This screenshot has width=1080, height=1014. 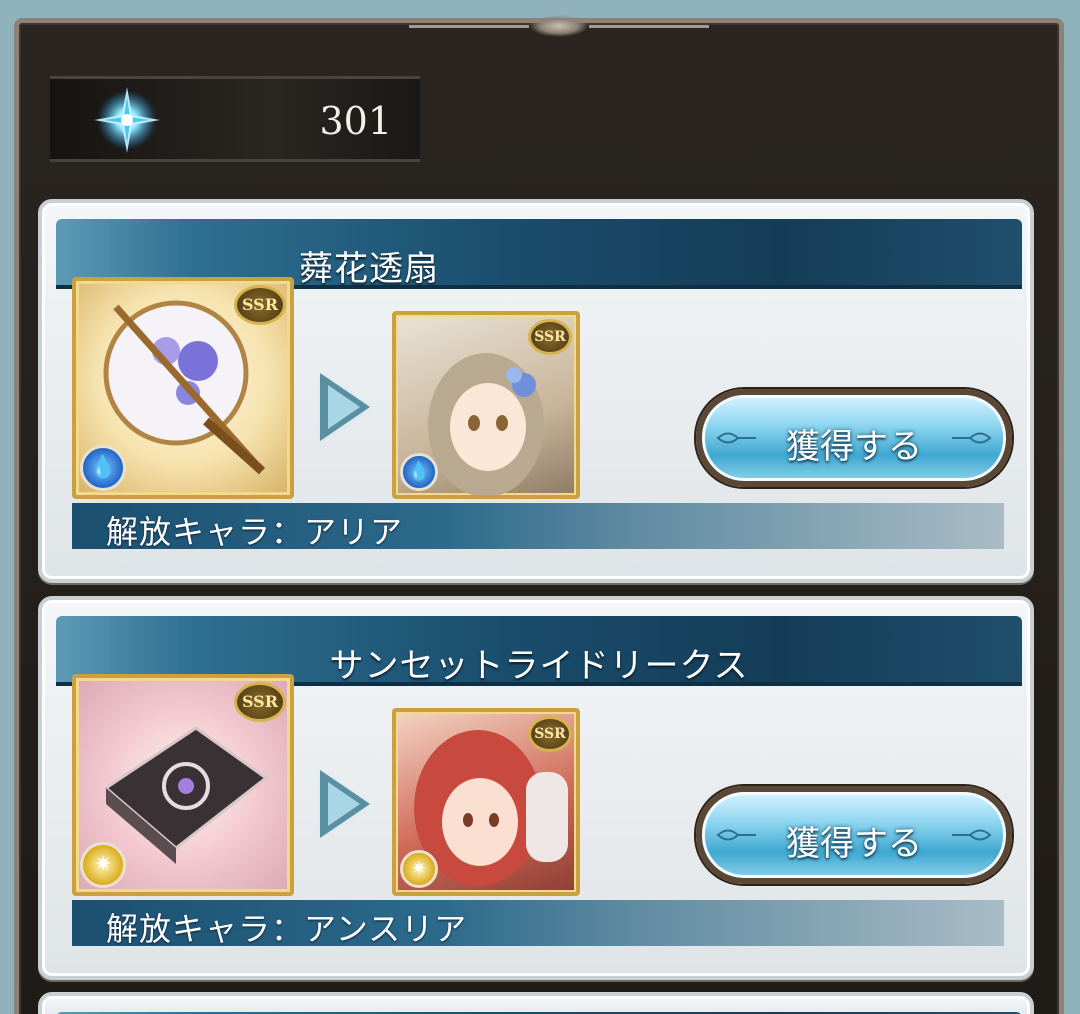 What do you see at coordinates (235, 119) in the screenshot?
I see `crystal-counter: 301` at bounding box center [235, 119].